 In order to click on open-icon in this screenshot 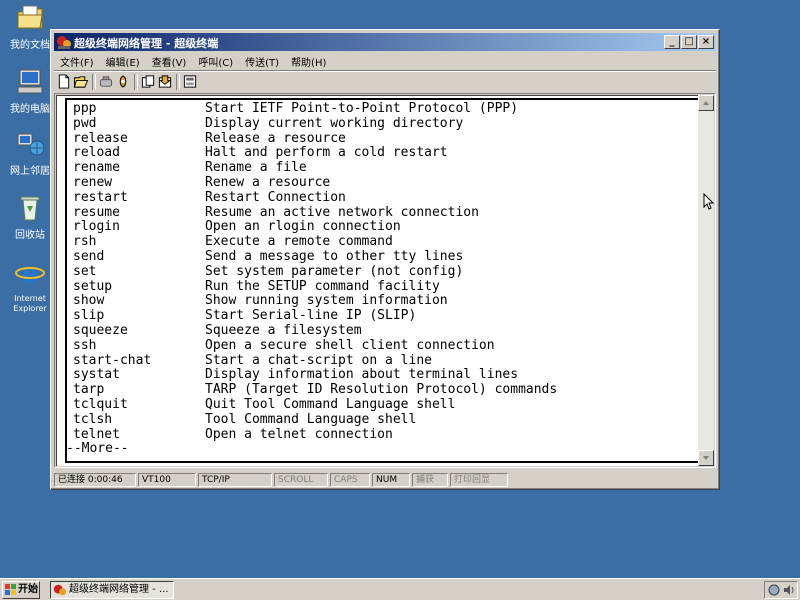, I will do `click(81, 81)`.